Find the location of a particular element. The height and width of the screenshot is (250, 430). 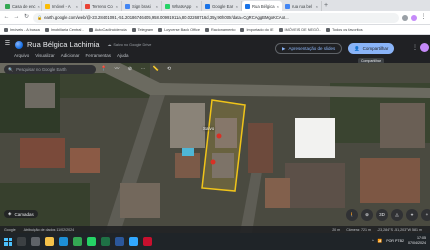

history-icon: ⟲ is located at coordinates (169, 69).